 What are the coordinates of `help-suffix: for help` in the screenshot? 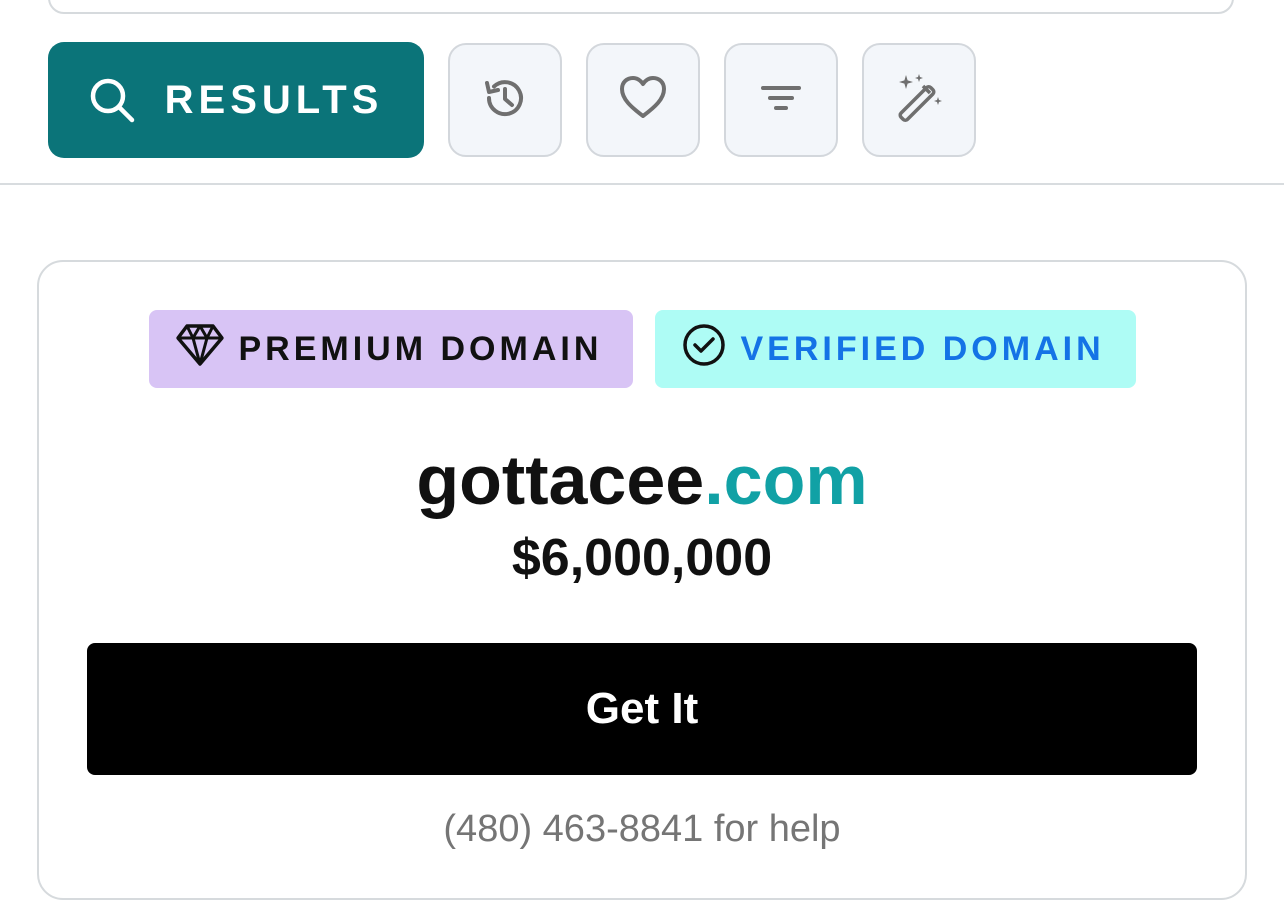 It's located at (772, 829).